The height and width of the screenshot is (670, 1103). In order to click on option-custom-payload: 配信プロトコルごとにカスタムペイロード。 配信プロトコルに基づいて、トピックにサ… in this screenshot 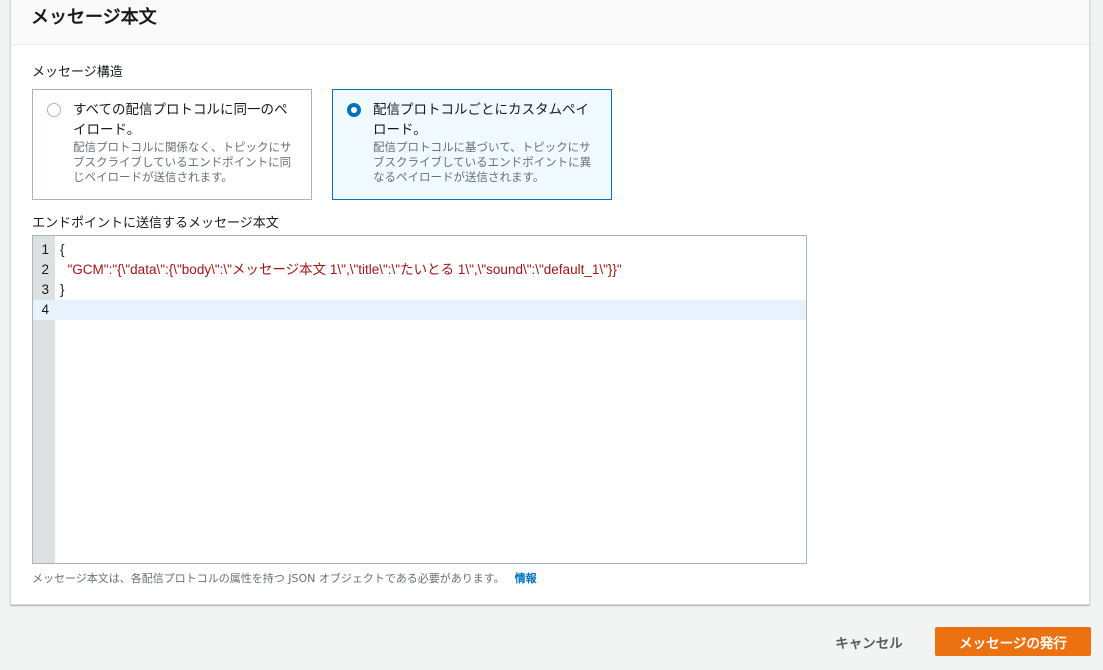, I will do `click(472, 144)`.